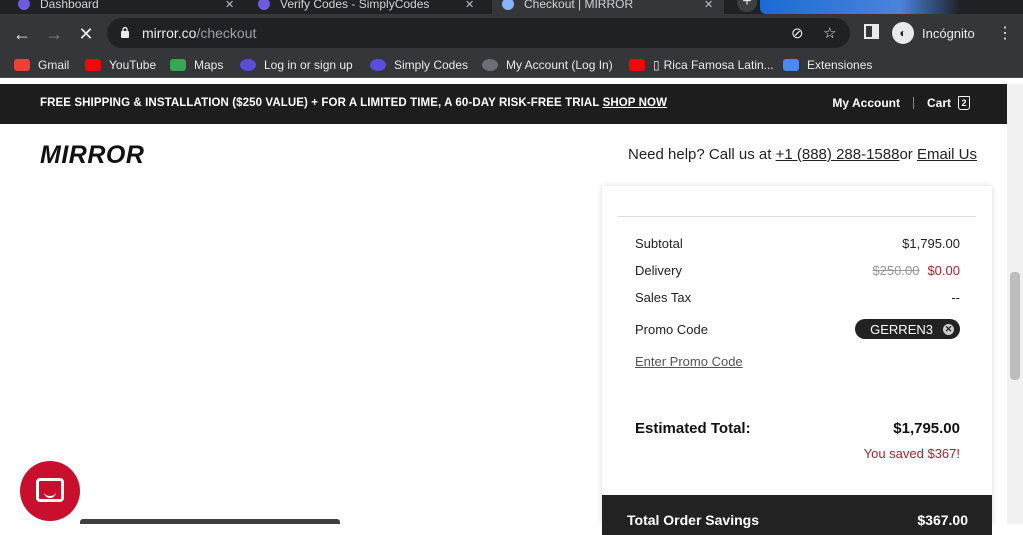 The height and width of the screenshot is (535, 1023). Describe the element at coordinates (671, 329) in the screenshot. I see `promo-code-label: Promo Code` at that location.